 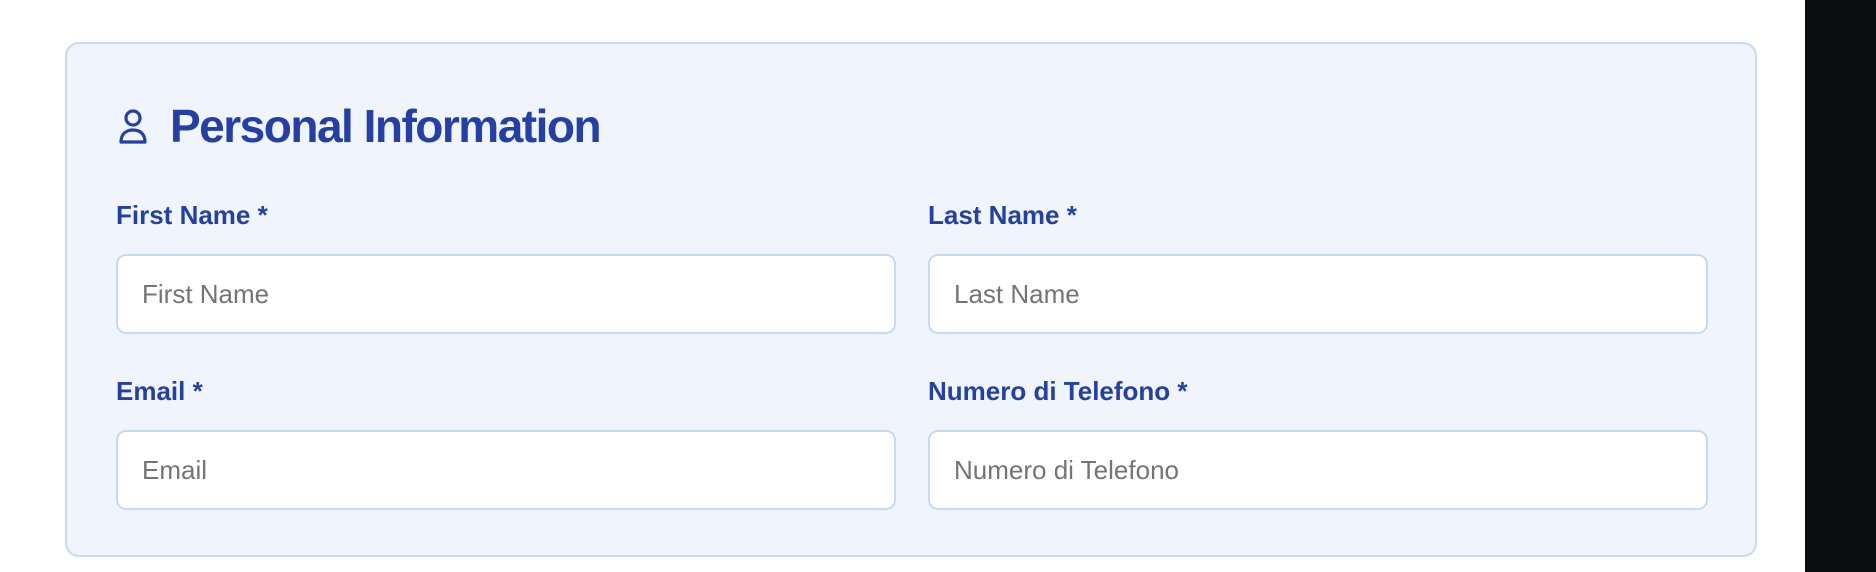 I want to click on section-title: Personal Information, so click(x=386, y=126).